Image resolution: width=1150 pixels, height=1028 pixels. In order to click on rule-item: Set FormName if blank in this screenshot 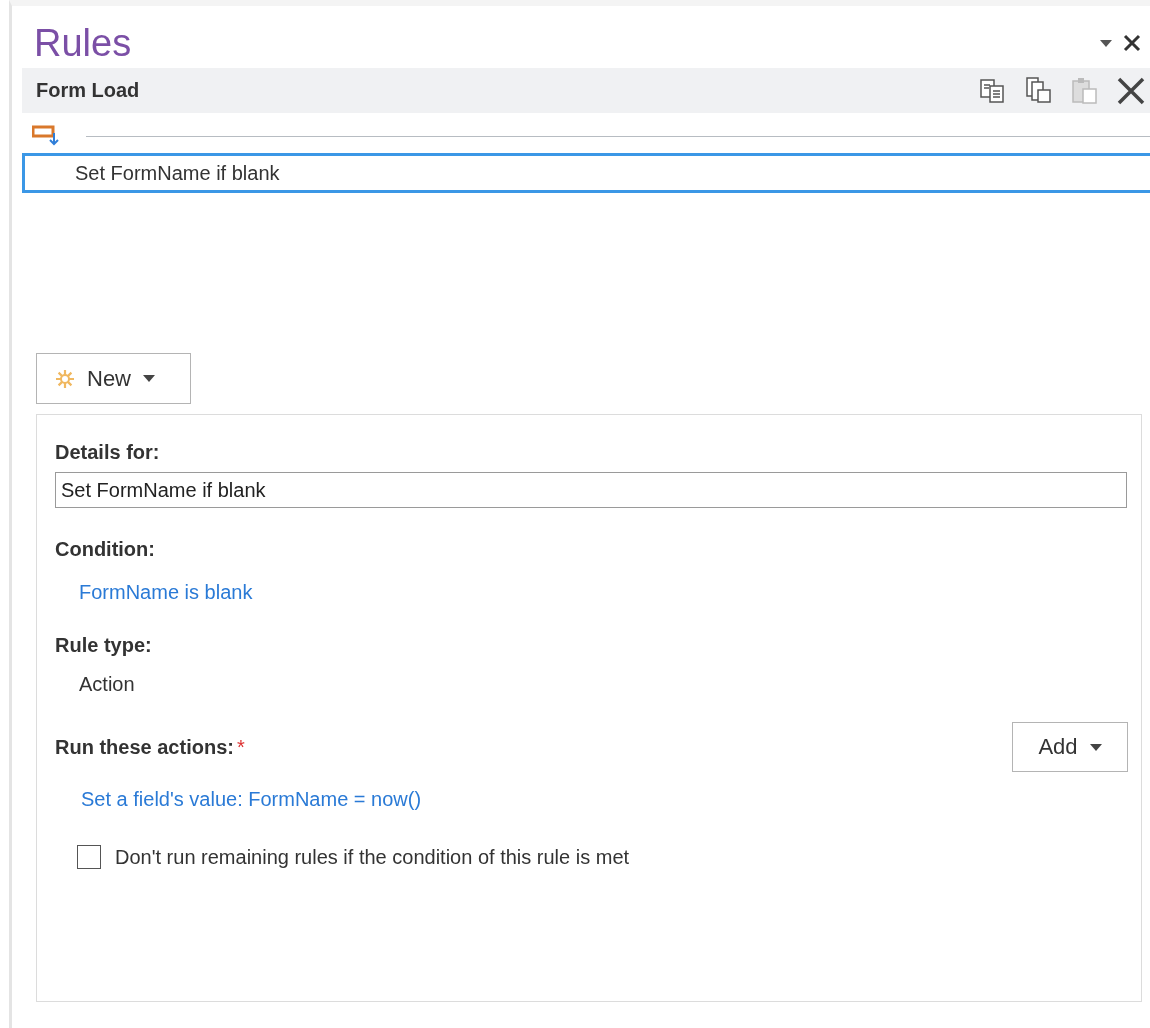, I will do `click(586, 173)`.